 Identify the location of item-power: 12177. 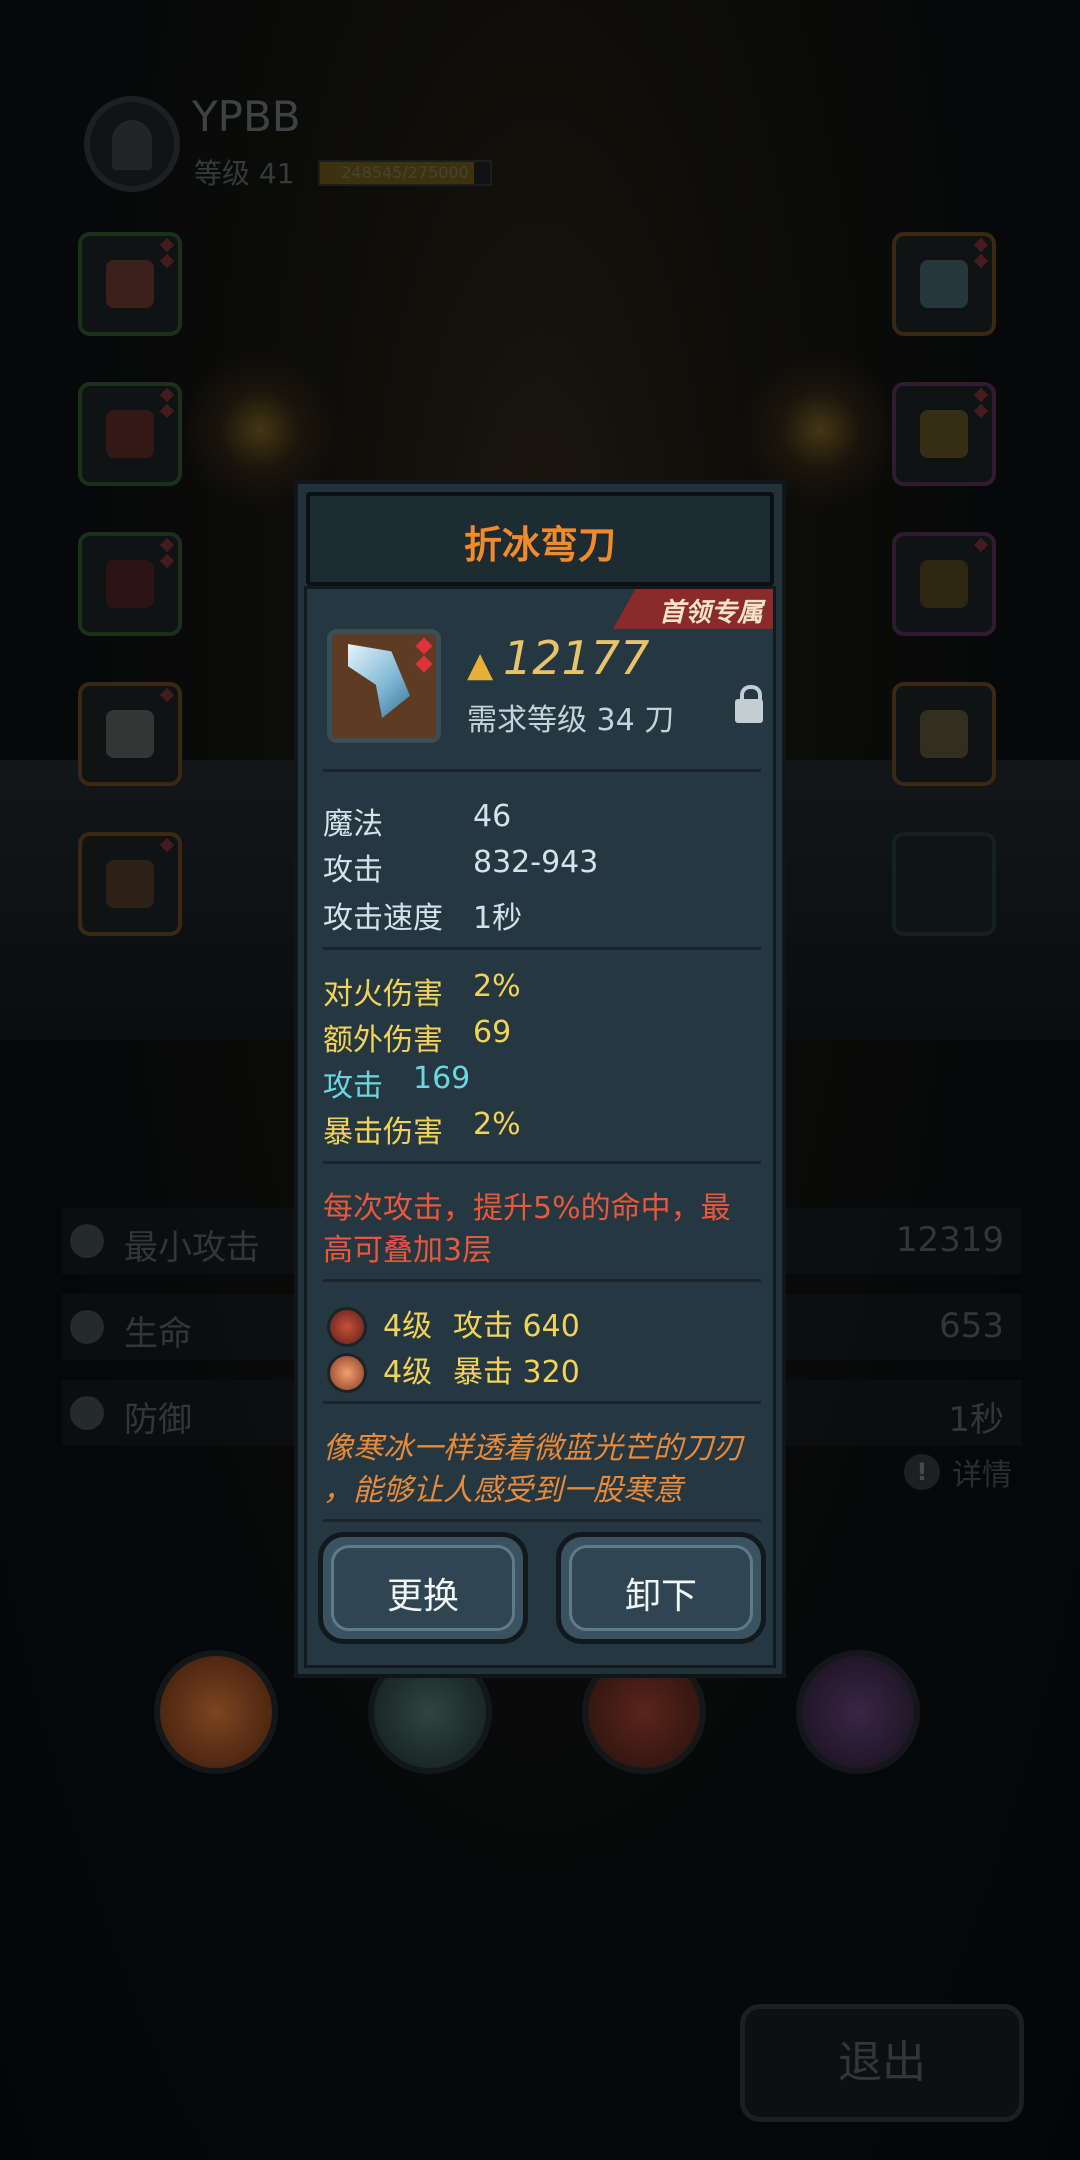
(576, 658).